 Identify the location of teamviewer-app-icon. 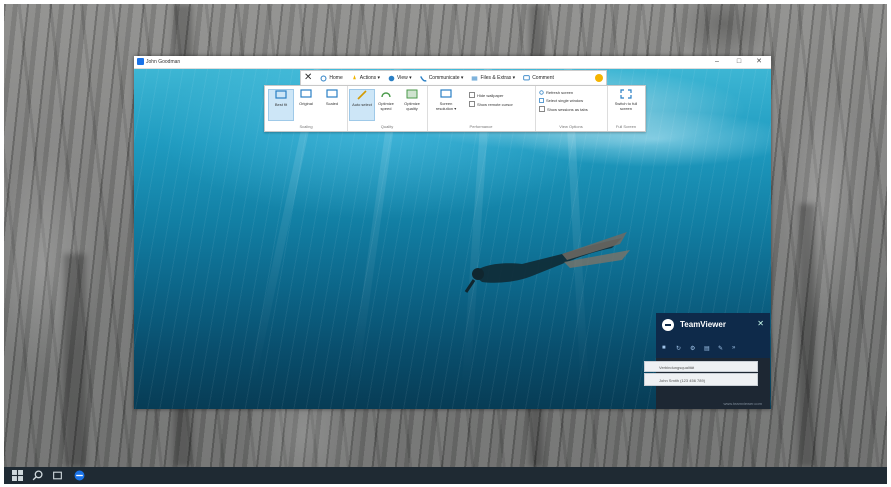
(79, 475).